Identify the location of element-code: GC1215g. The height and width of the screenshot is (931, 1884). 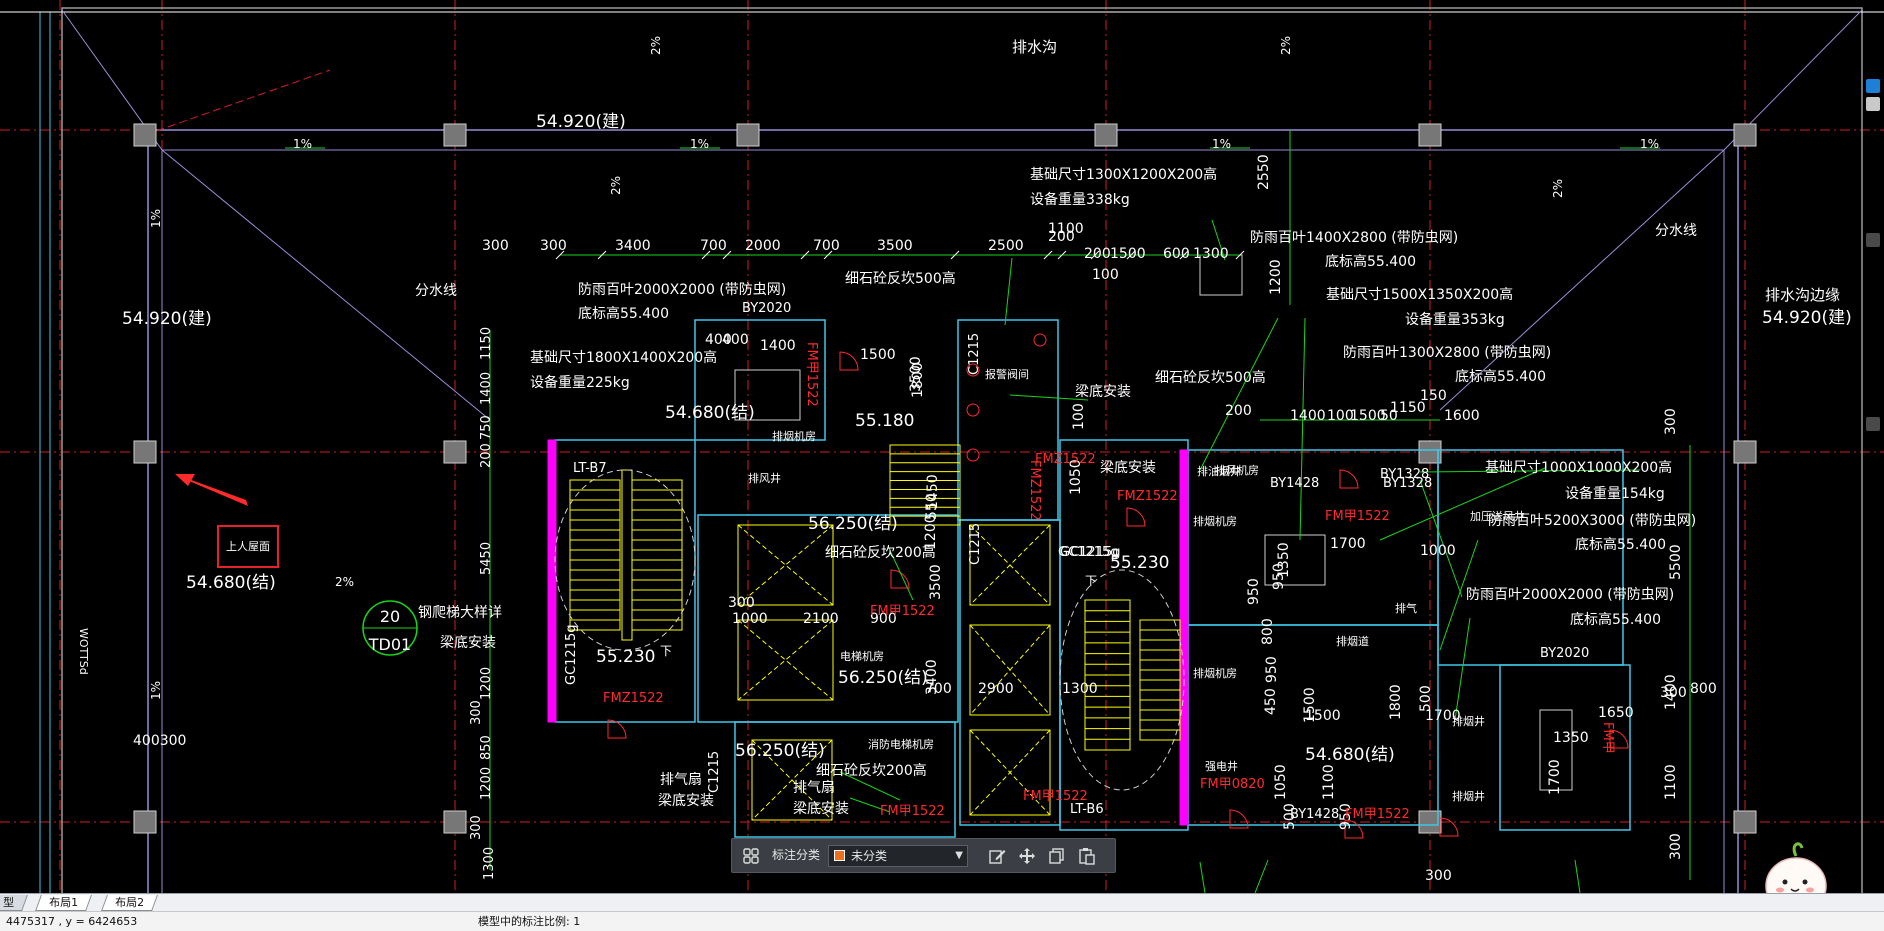
(1088, 552).